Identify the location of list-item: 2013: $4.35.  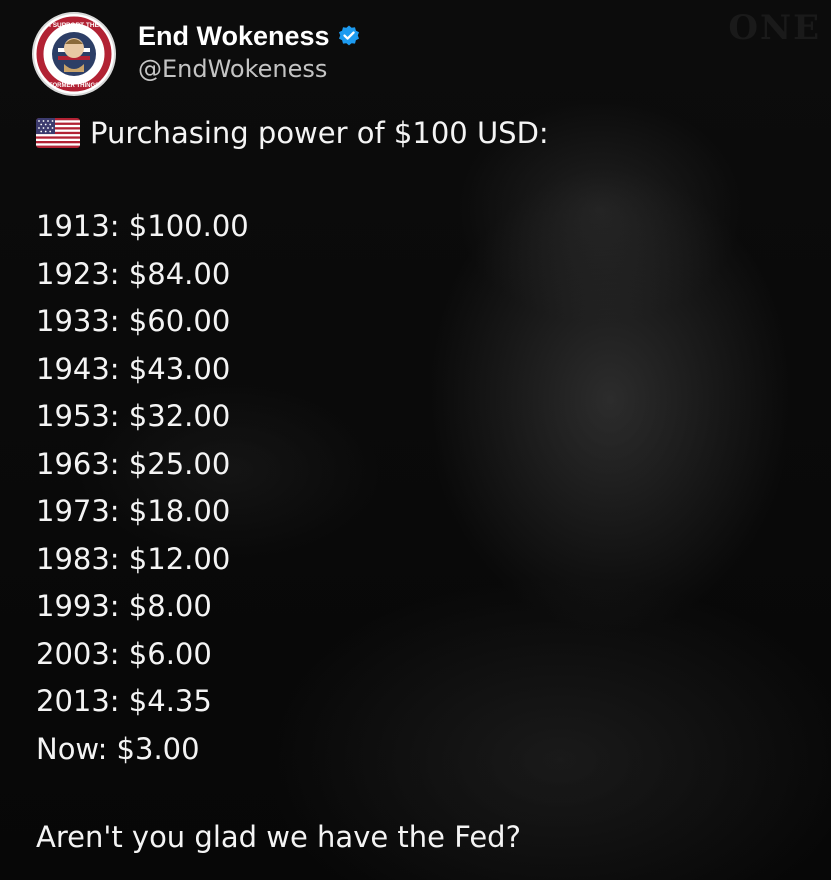
(124, 701).